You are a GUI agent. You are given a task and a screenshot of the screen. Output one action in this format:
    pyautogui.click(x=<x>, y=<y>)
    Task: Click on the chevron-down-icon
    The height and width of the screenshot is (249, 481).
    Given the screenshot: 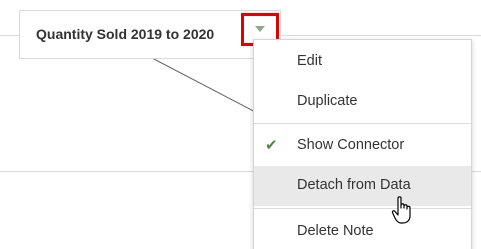 What is the action you would take?
    pyautogui.click(x=260, y=29)
    